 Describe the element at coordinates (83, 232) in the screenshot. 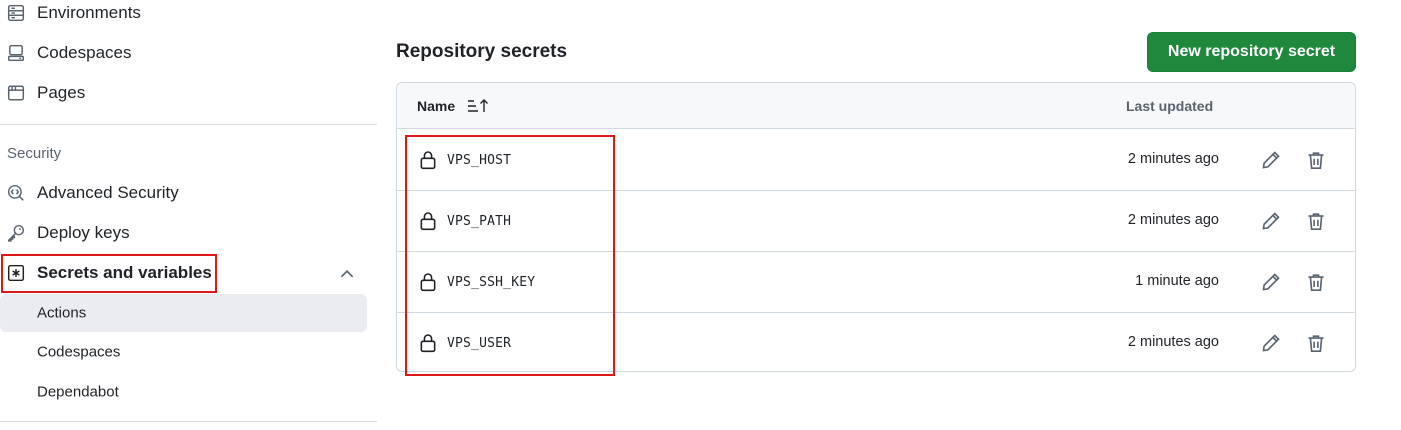

I see `sidebar-item-label: Deploy keys` at that location.